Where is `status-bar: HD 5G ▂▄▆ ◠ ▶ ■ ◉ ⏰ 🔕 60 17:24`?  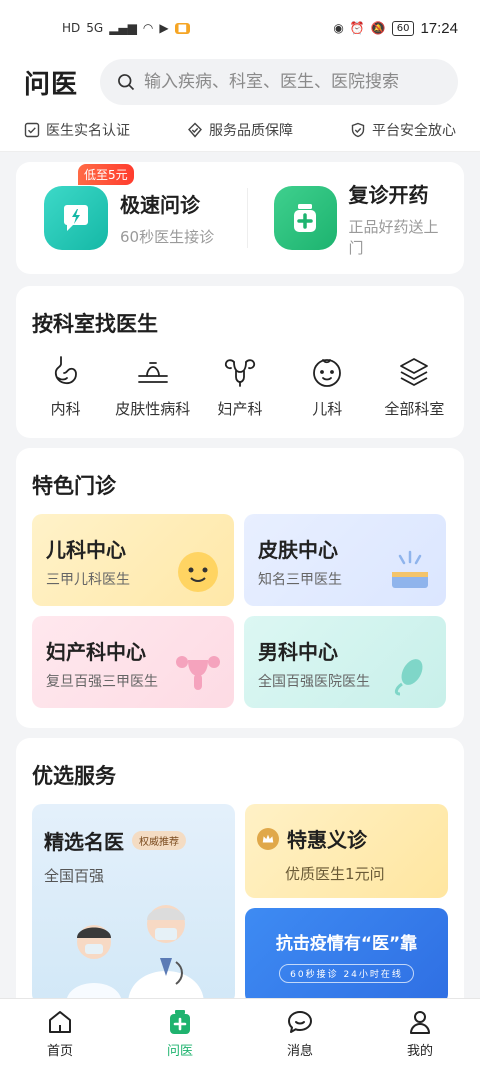
status-bar: HD 5G ▂▄▆ ◠ ▶ ■ ◉ ⏰ 🔕 60 17:24 is located at coordinates (240, 28).